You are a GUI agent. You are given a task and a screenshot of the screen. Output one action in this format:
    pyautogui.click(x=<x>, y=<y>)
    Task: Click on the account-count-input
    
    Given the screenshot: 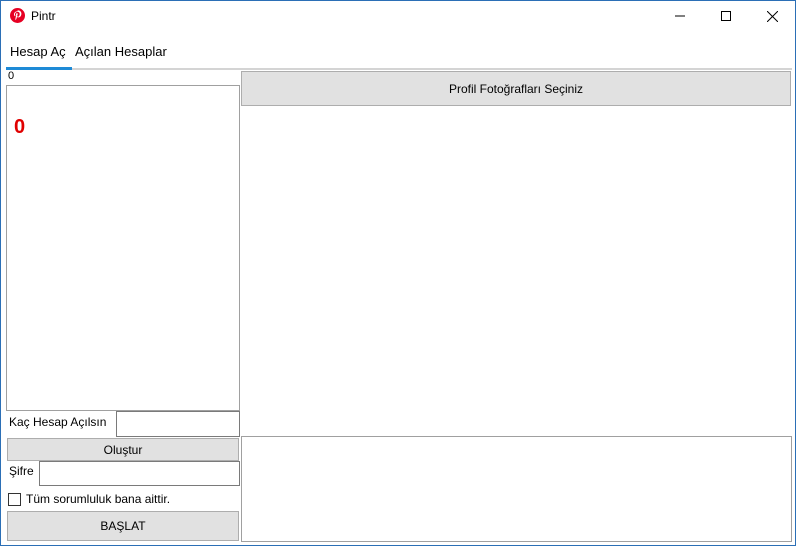 What is the action you would take?
    pyautogui.click(x=178, y=424)
    